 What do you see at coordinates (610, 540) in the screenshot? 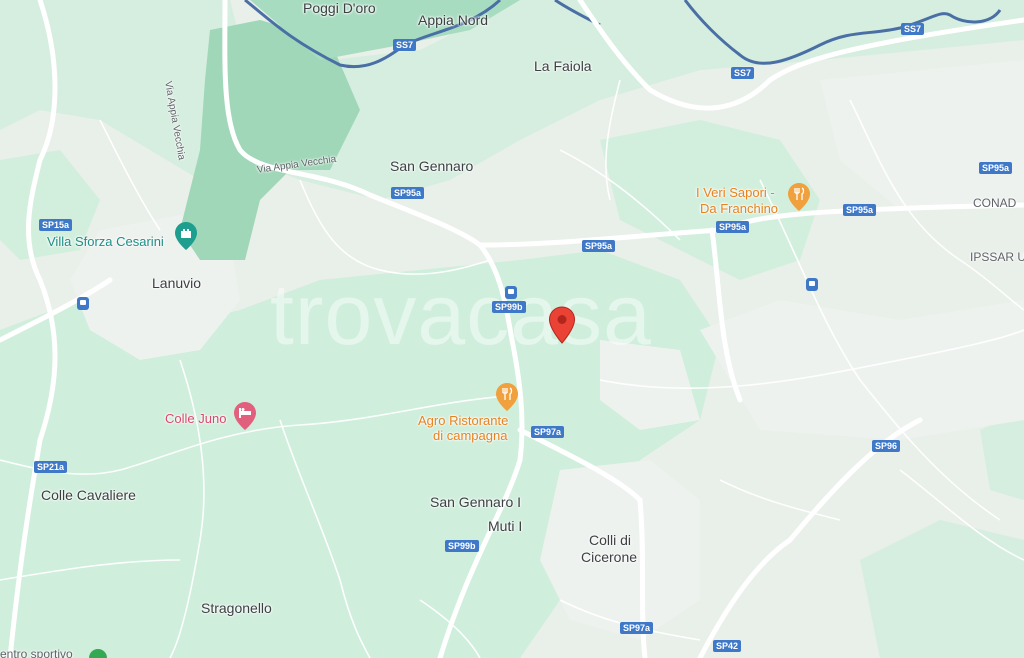
I see `place-label-colli-di: Colli di` at bounding box center [610, 540].